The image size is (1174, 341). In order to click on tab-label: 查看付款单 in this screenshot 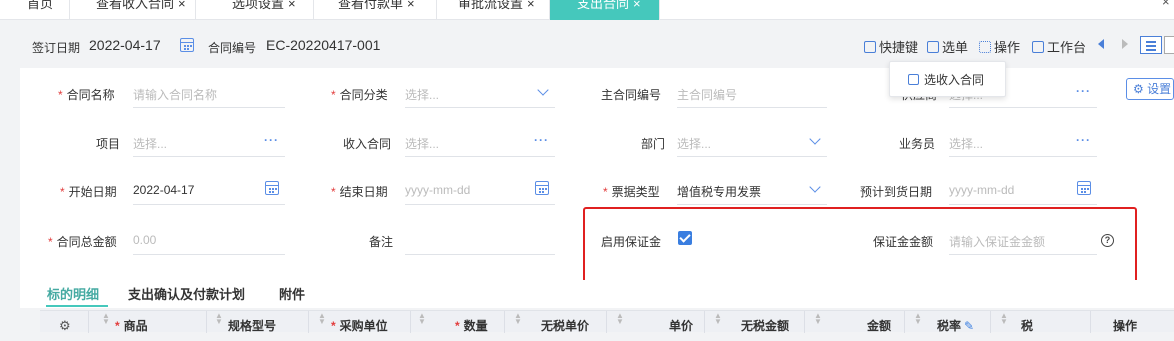, I will do `click(371, 5)`.